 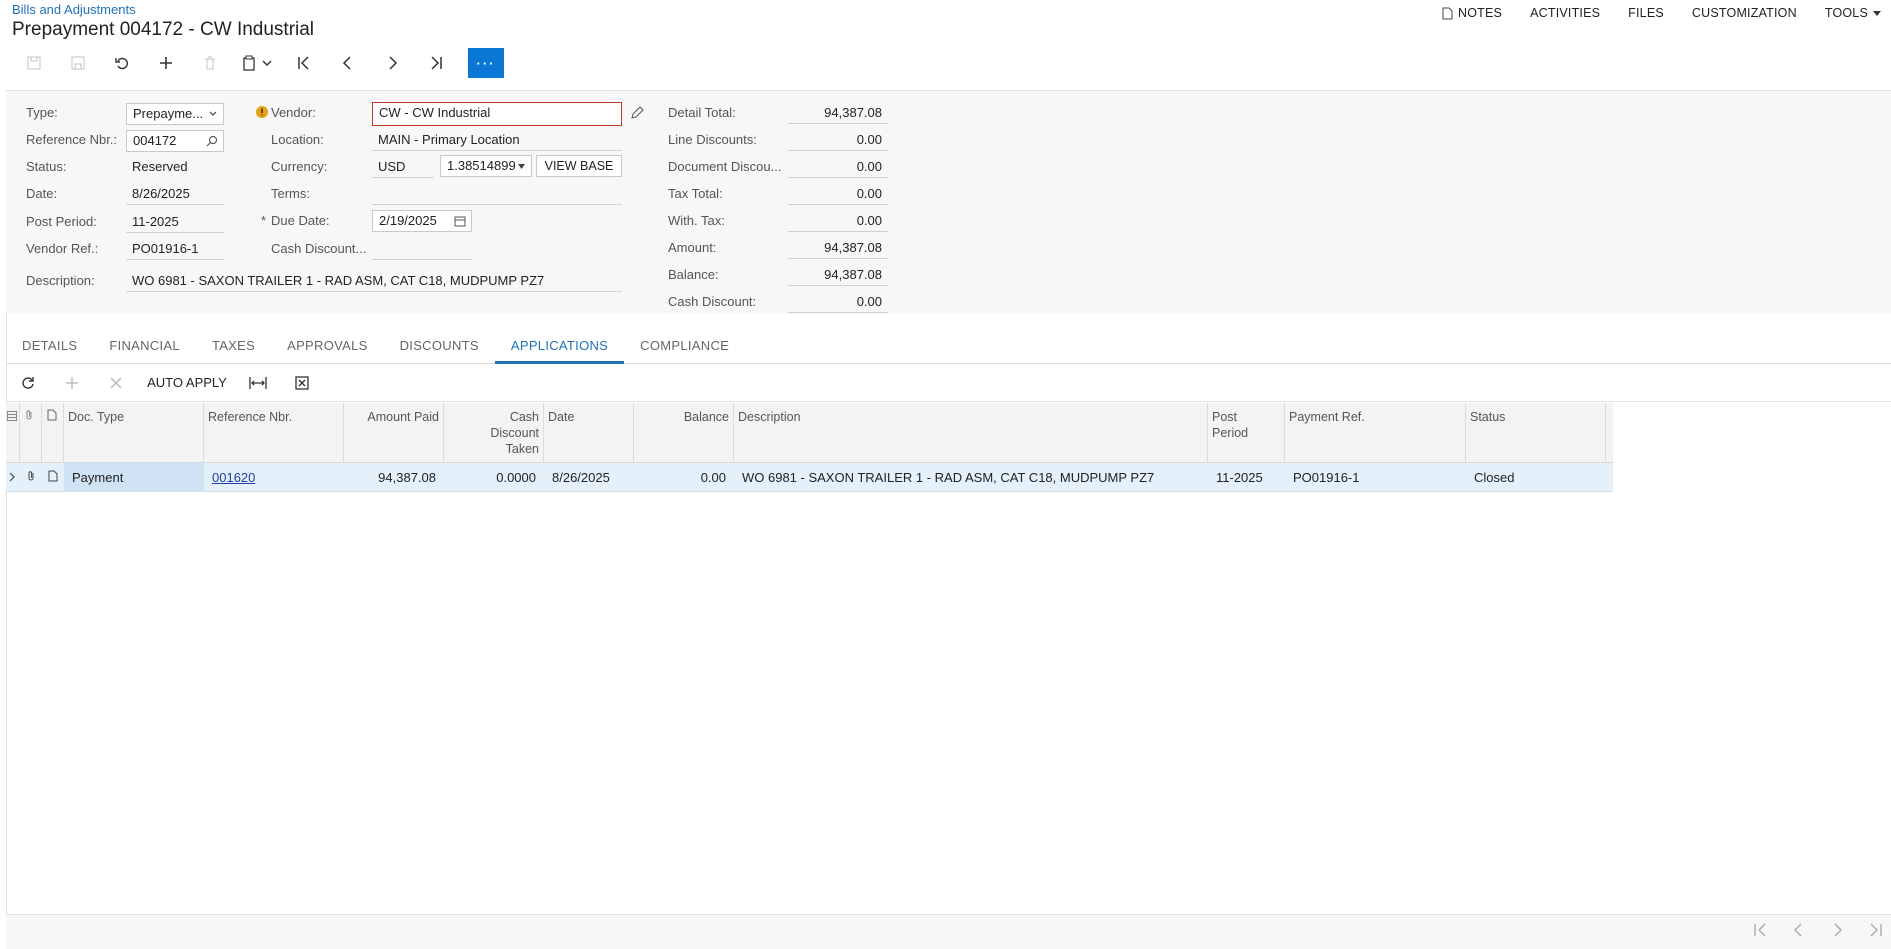 I want to click on vendor-ref-value: PO01916-1, so click(x=175, y=249).